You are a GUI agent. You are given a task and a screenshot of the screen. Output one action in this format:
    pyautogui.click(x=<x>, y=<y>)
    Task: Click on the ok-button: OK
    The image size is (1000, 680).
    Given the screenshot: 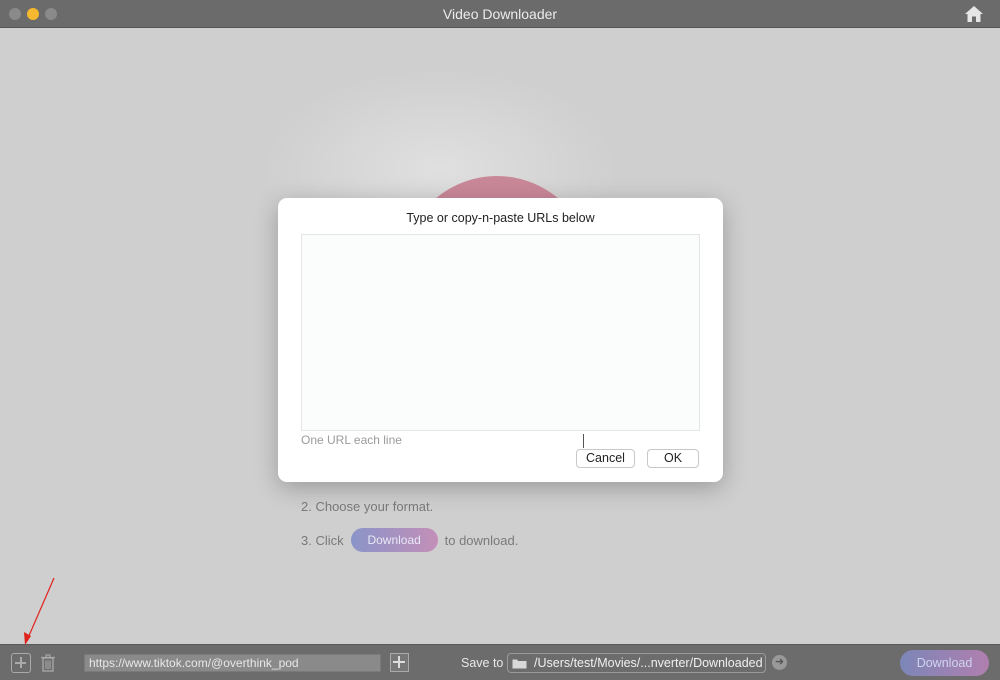 What is the action you would take?
    pyautogui.click(x=673, y=458)
    